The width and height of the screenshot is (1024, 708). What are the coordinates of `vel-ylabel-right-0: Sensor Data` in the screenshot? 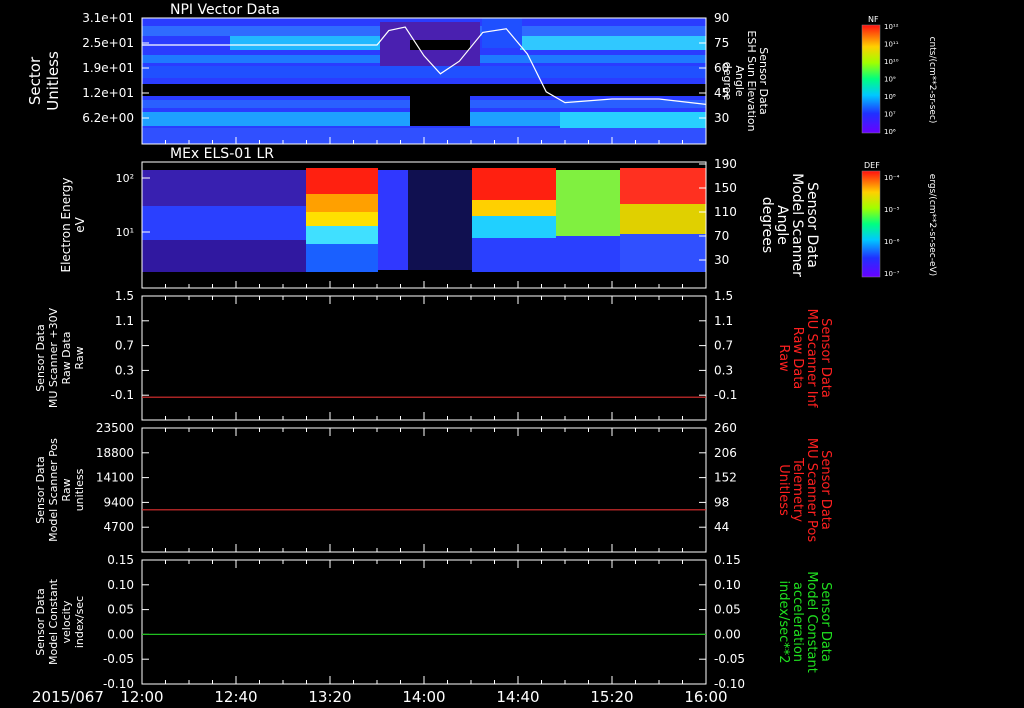 It's located at (825, 622).